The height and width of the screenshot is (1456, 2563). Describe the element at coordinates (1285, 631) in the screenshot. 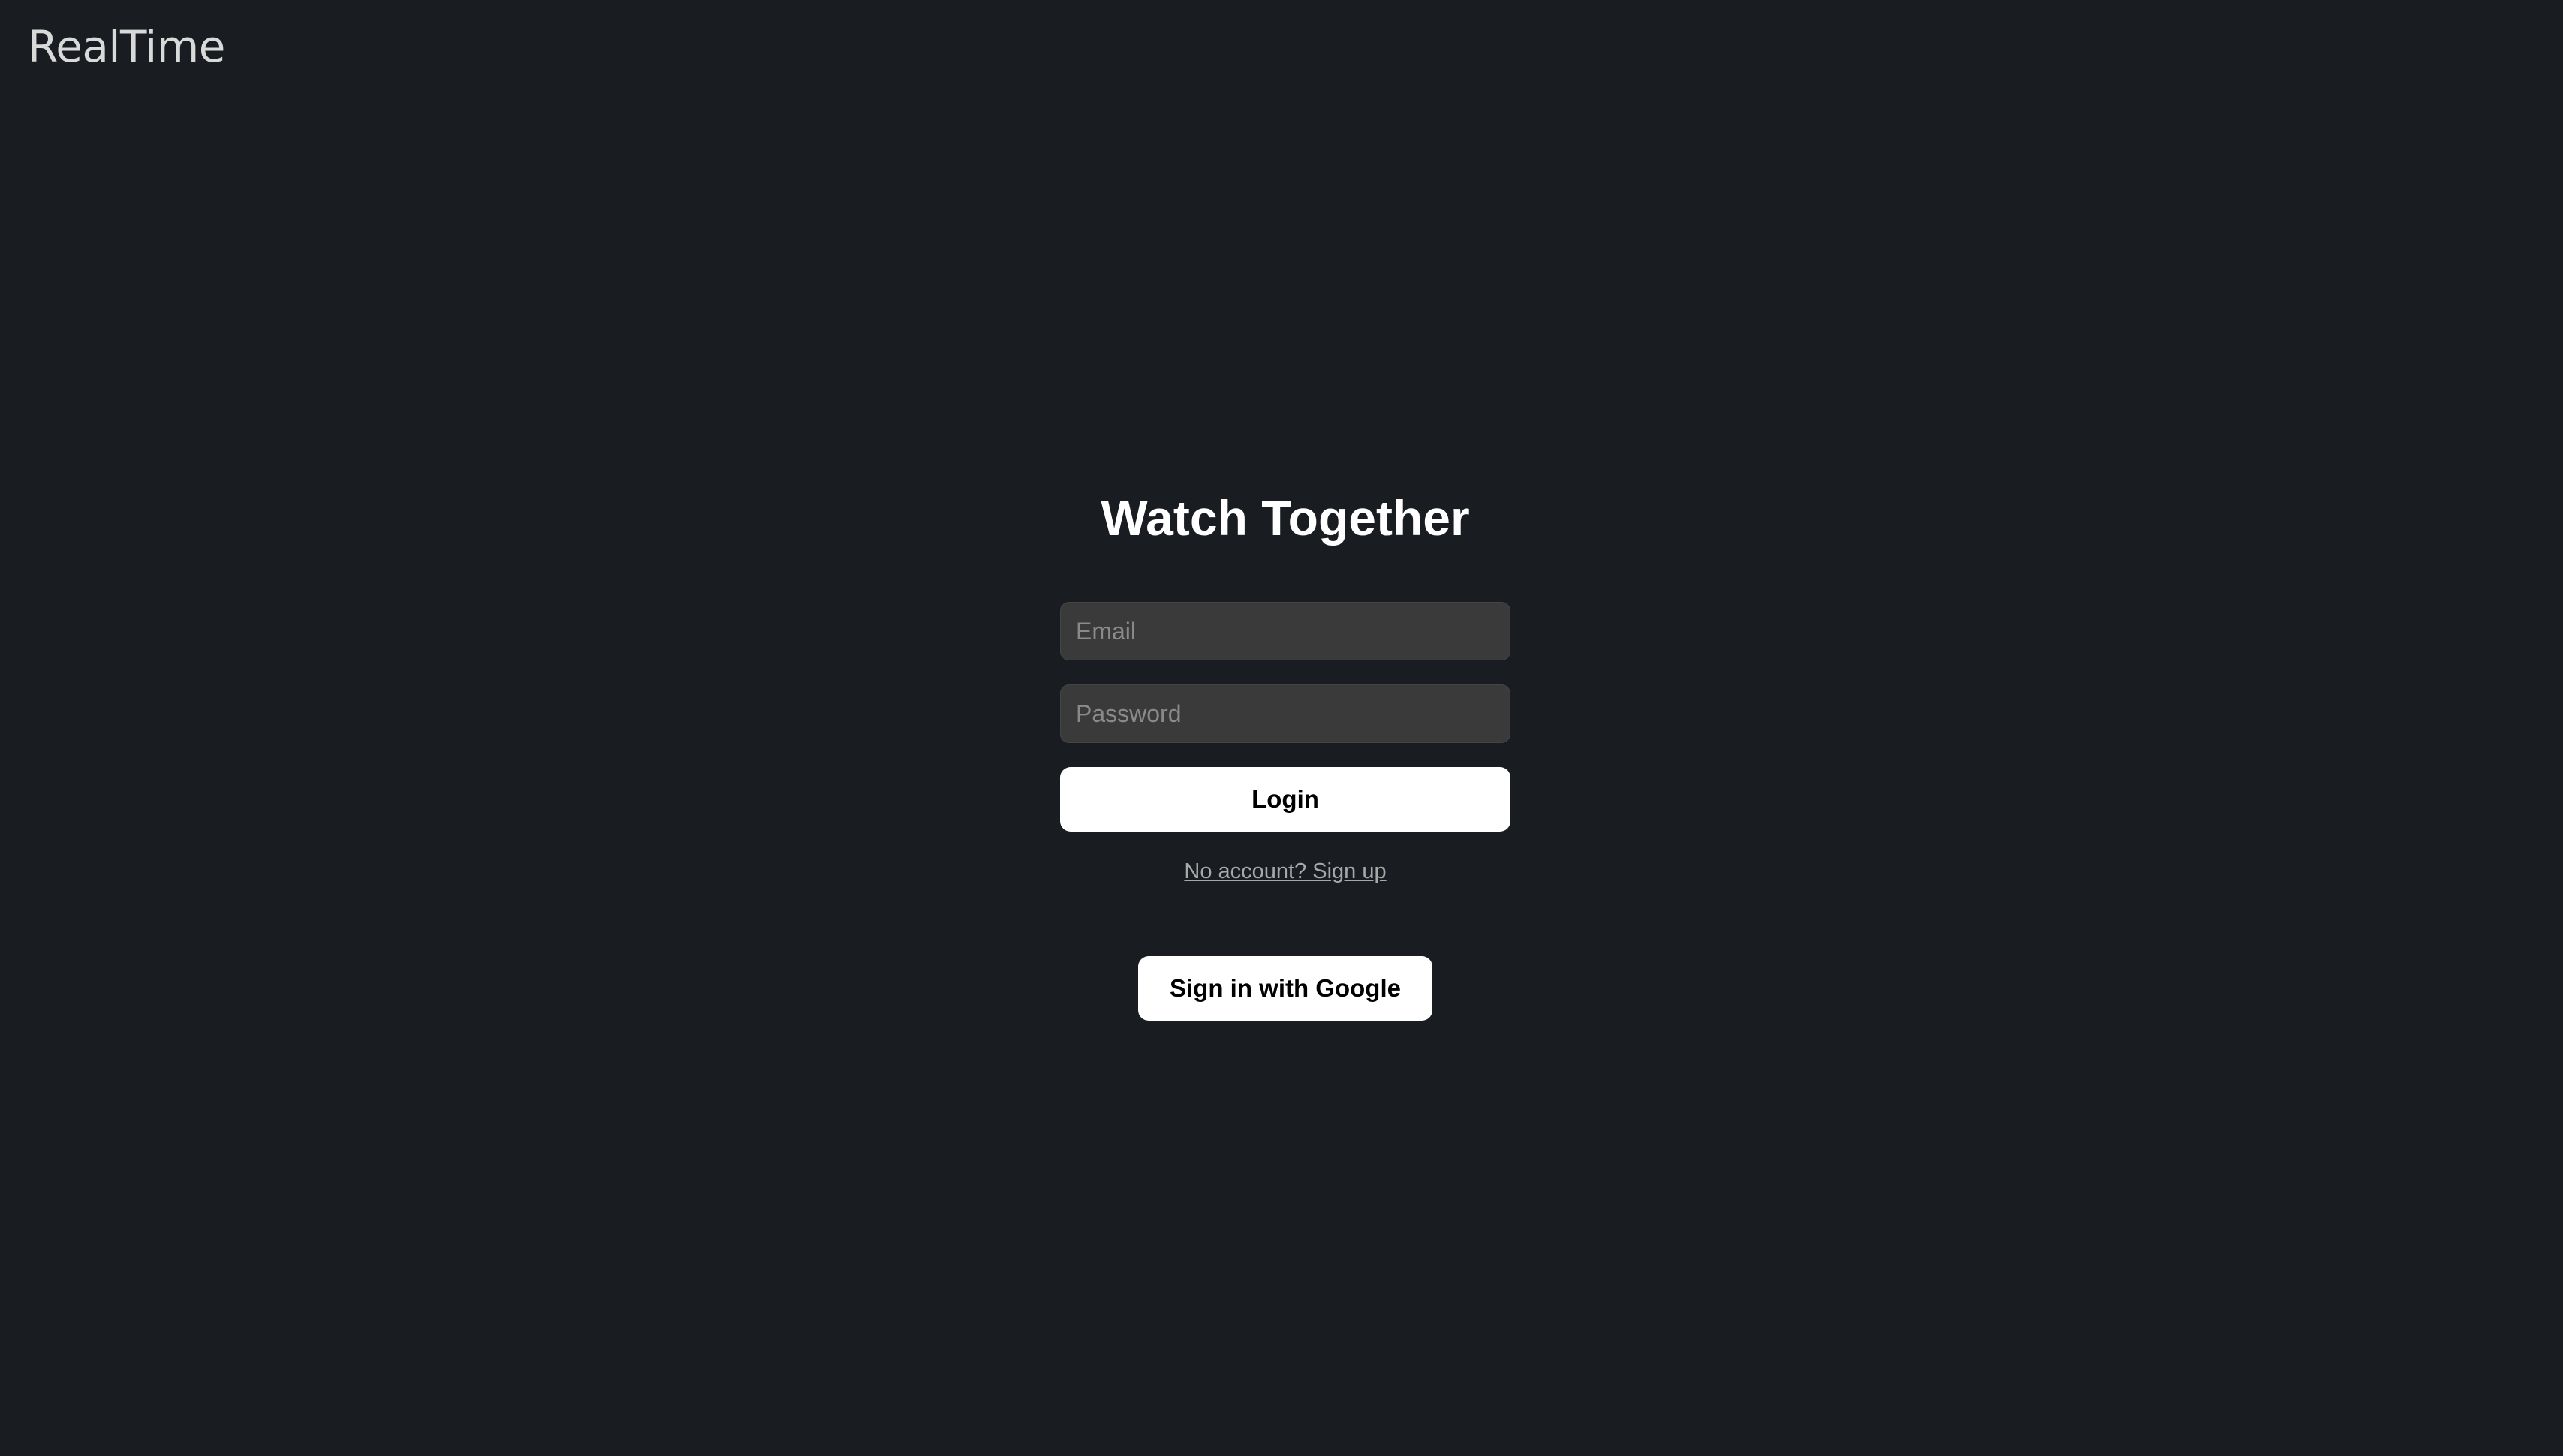

I see `email-field` at that location.